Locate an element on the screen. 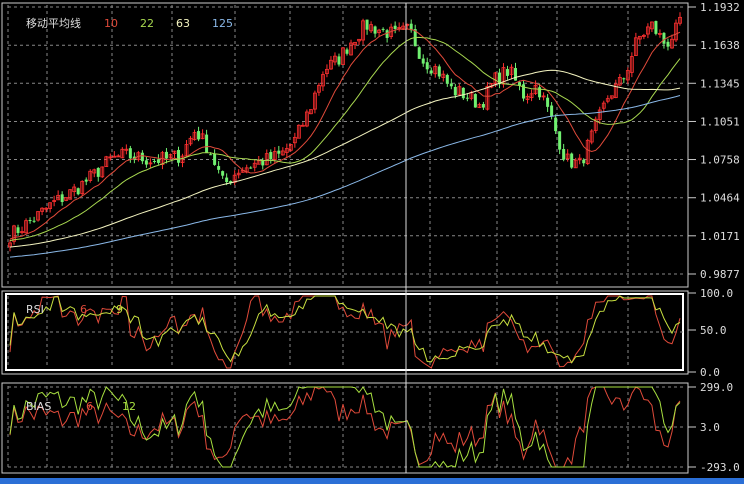  ma-legend-63: 63 is located at coordinates (183, 23).